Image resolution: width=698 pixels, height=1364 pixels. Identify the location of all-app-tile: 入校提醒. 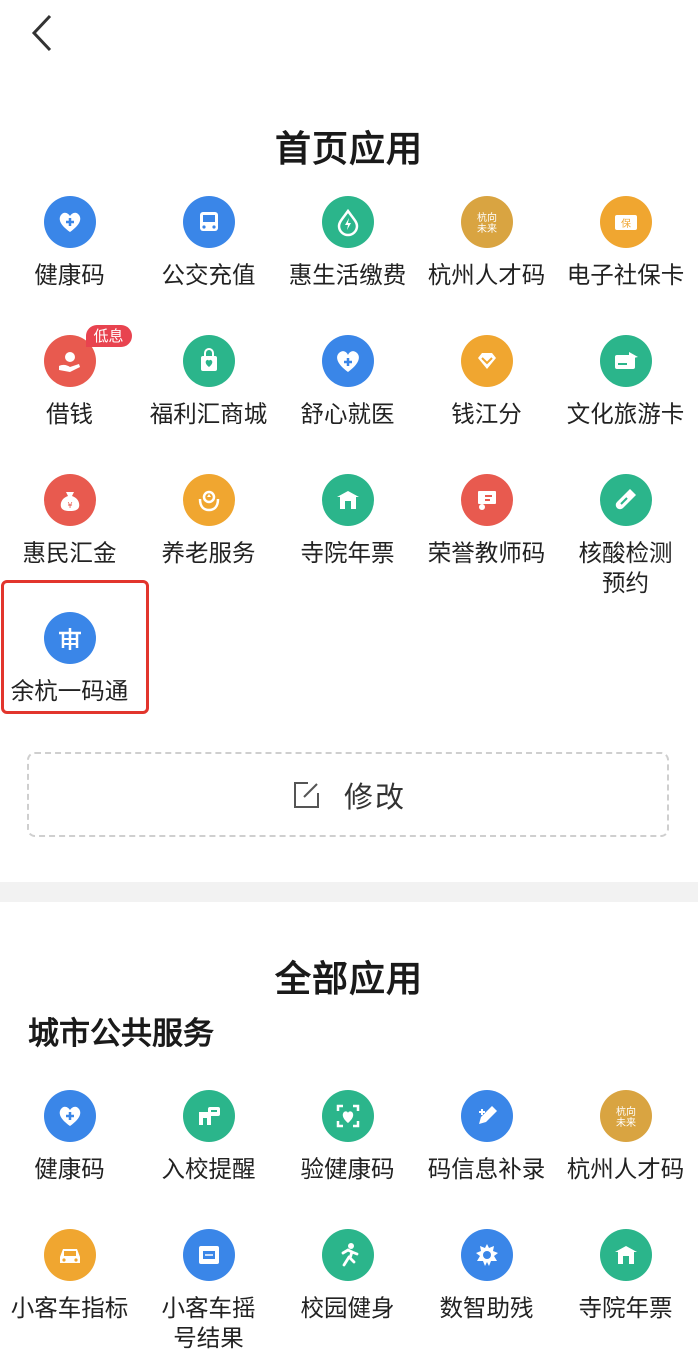
(208, 1137).